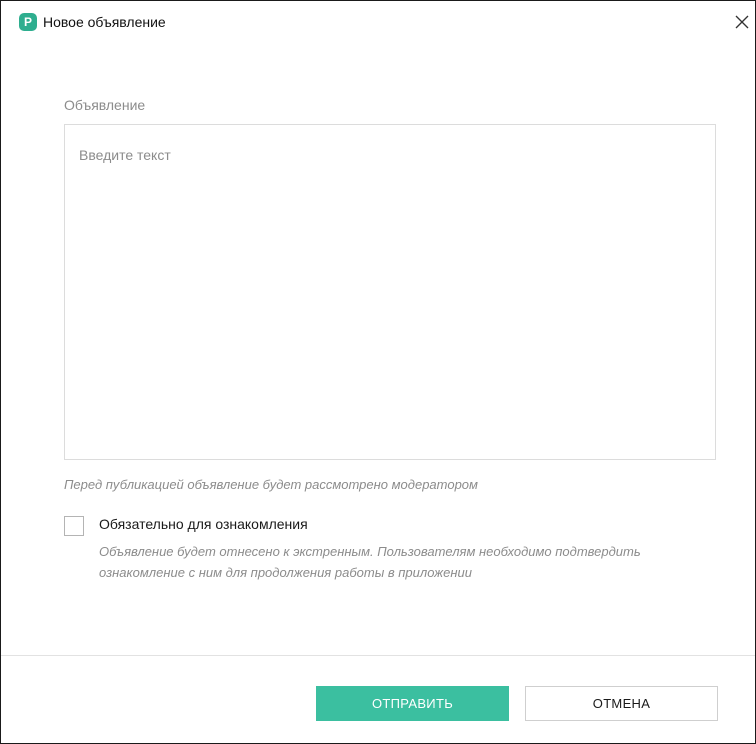 The image size is (756, 744). What do you see at coordinates (621, 703) in the screenshot?
I see `cancel-button: ОТМЕНА` at bounding box center [621, 703].